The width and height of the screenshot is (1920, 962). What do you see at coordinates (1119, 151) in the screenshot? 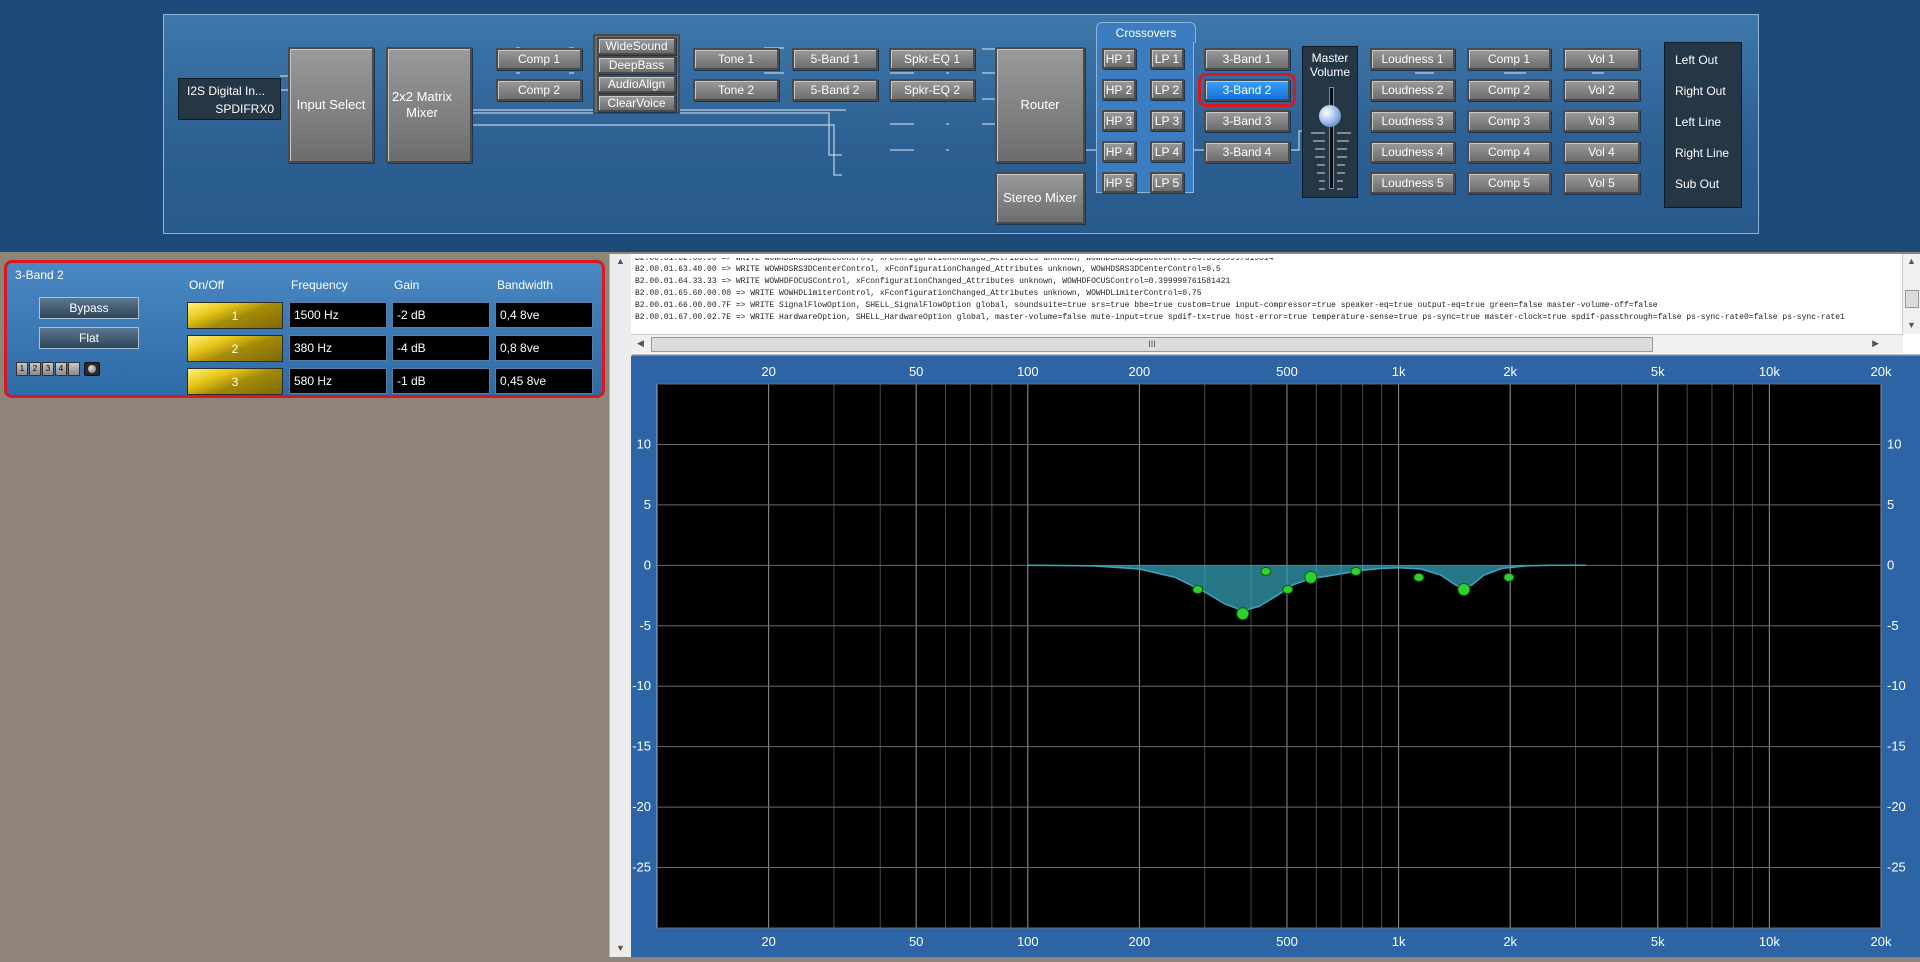
I see `hp-4-block: HP 4` at bounding box center [1119, 151].